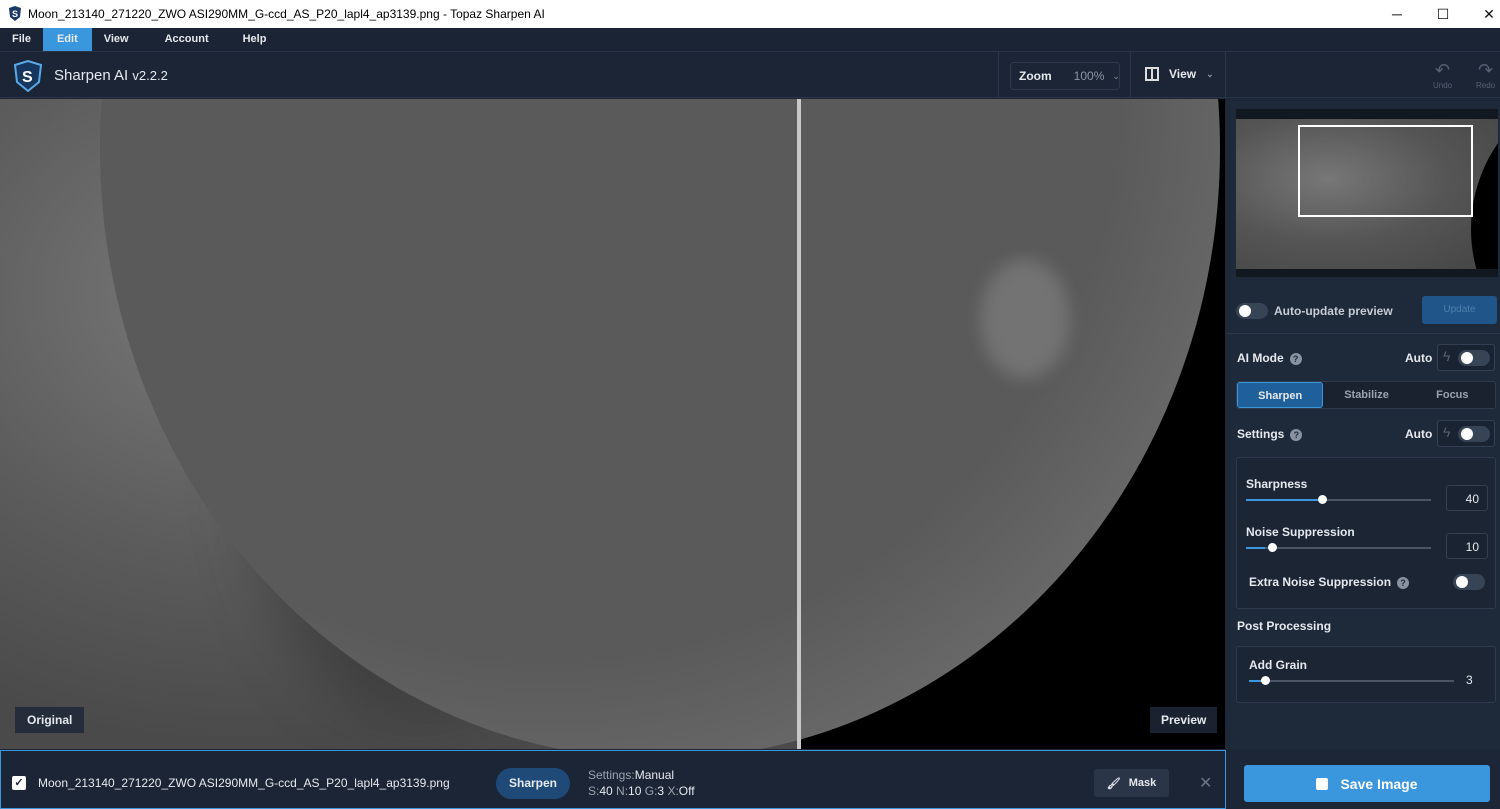 The image size is (1500, 809). Describe the element at coordinates (1467, 498) in the screenshot. I see `sharpness-value: 40` at that location.